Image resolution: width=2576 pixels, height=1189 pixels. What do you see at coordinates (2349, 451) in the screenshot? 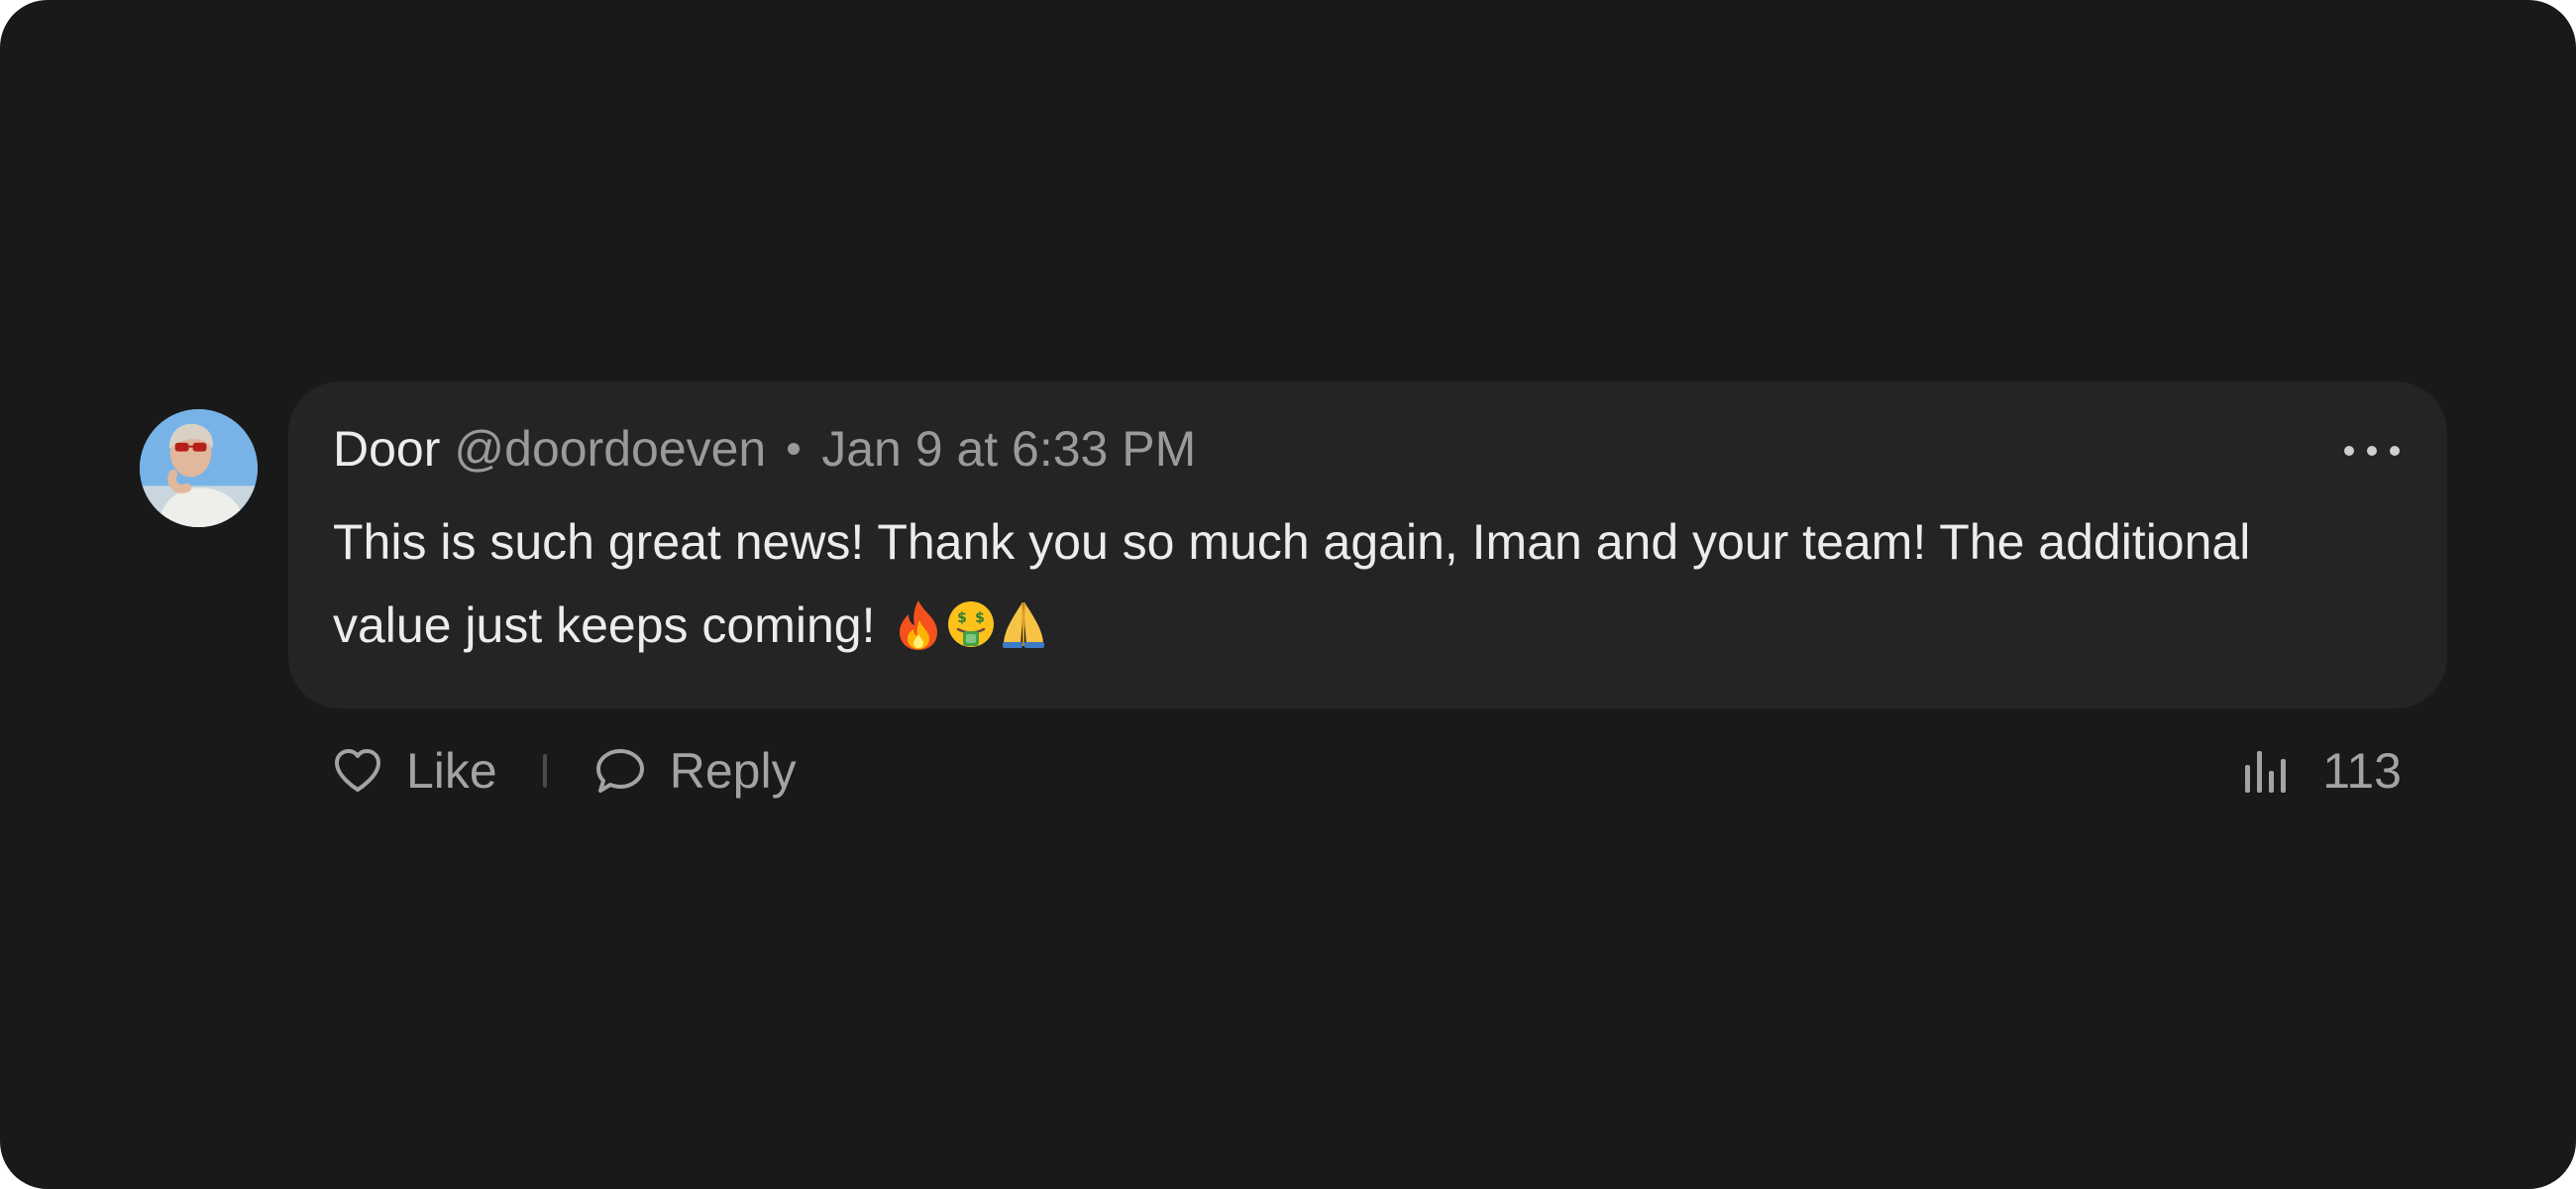
I see `more-horizontal-icon` at bounding box center [2349, 451].